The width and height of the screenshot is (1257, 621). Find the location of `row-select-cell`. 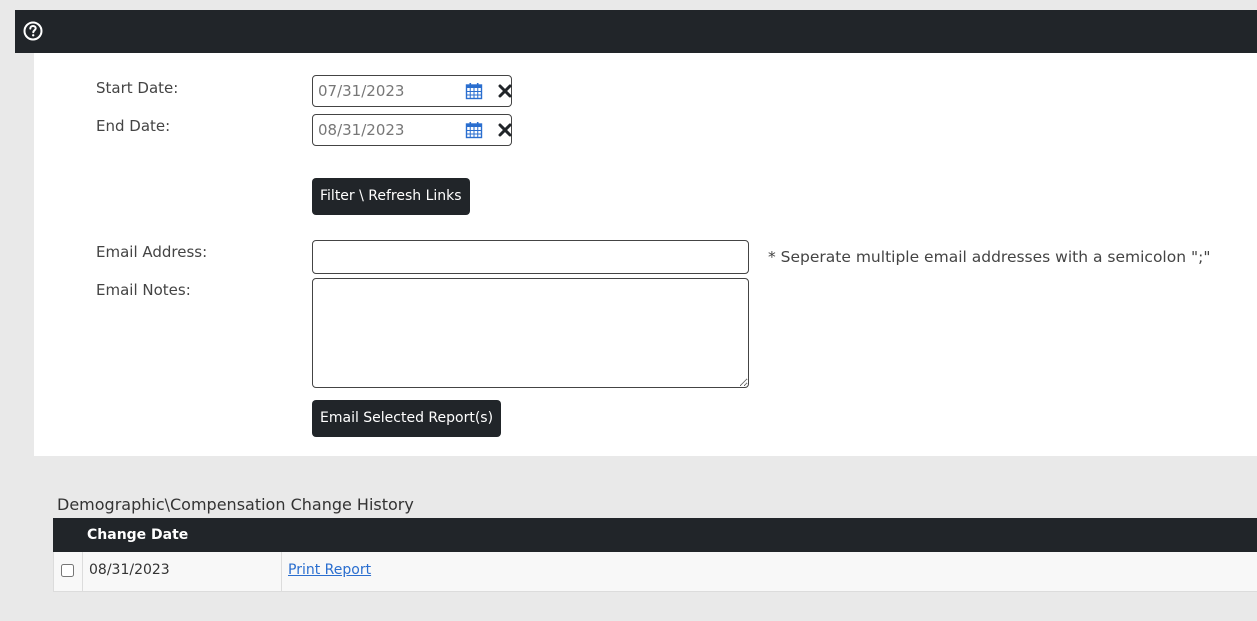

row-select-cell is located at coordinates (68, 571).